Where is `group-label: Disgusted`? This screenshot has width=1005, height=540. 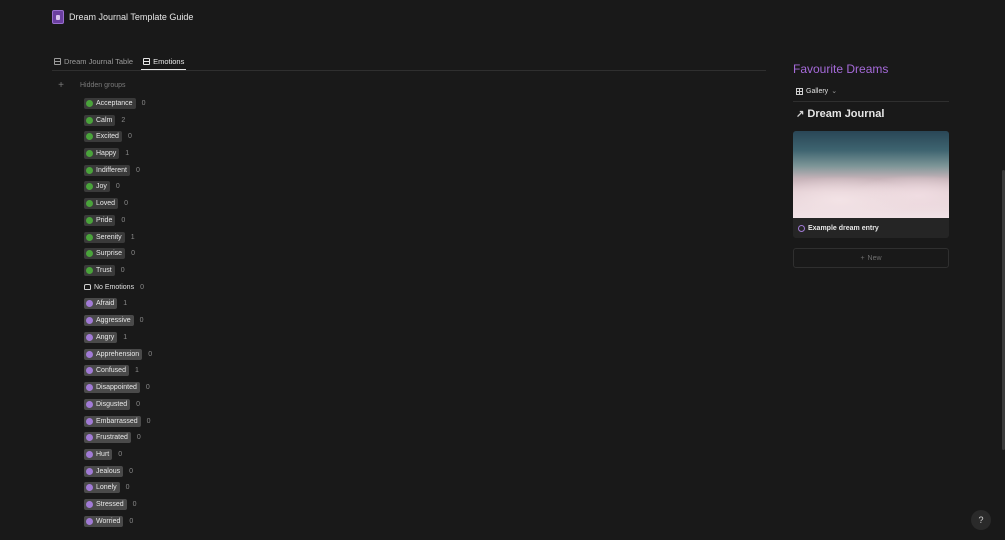 group-label: Disgusted is located at coordinates (112, 404).